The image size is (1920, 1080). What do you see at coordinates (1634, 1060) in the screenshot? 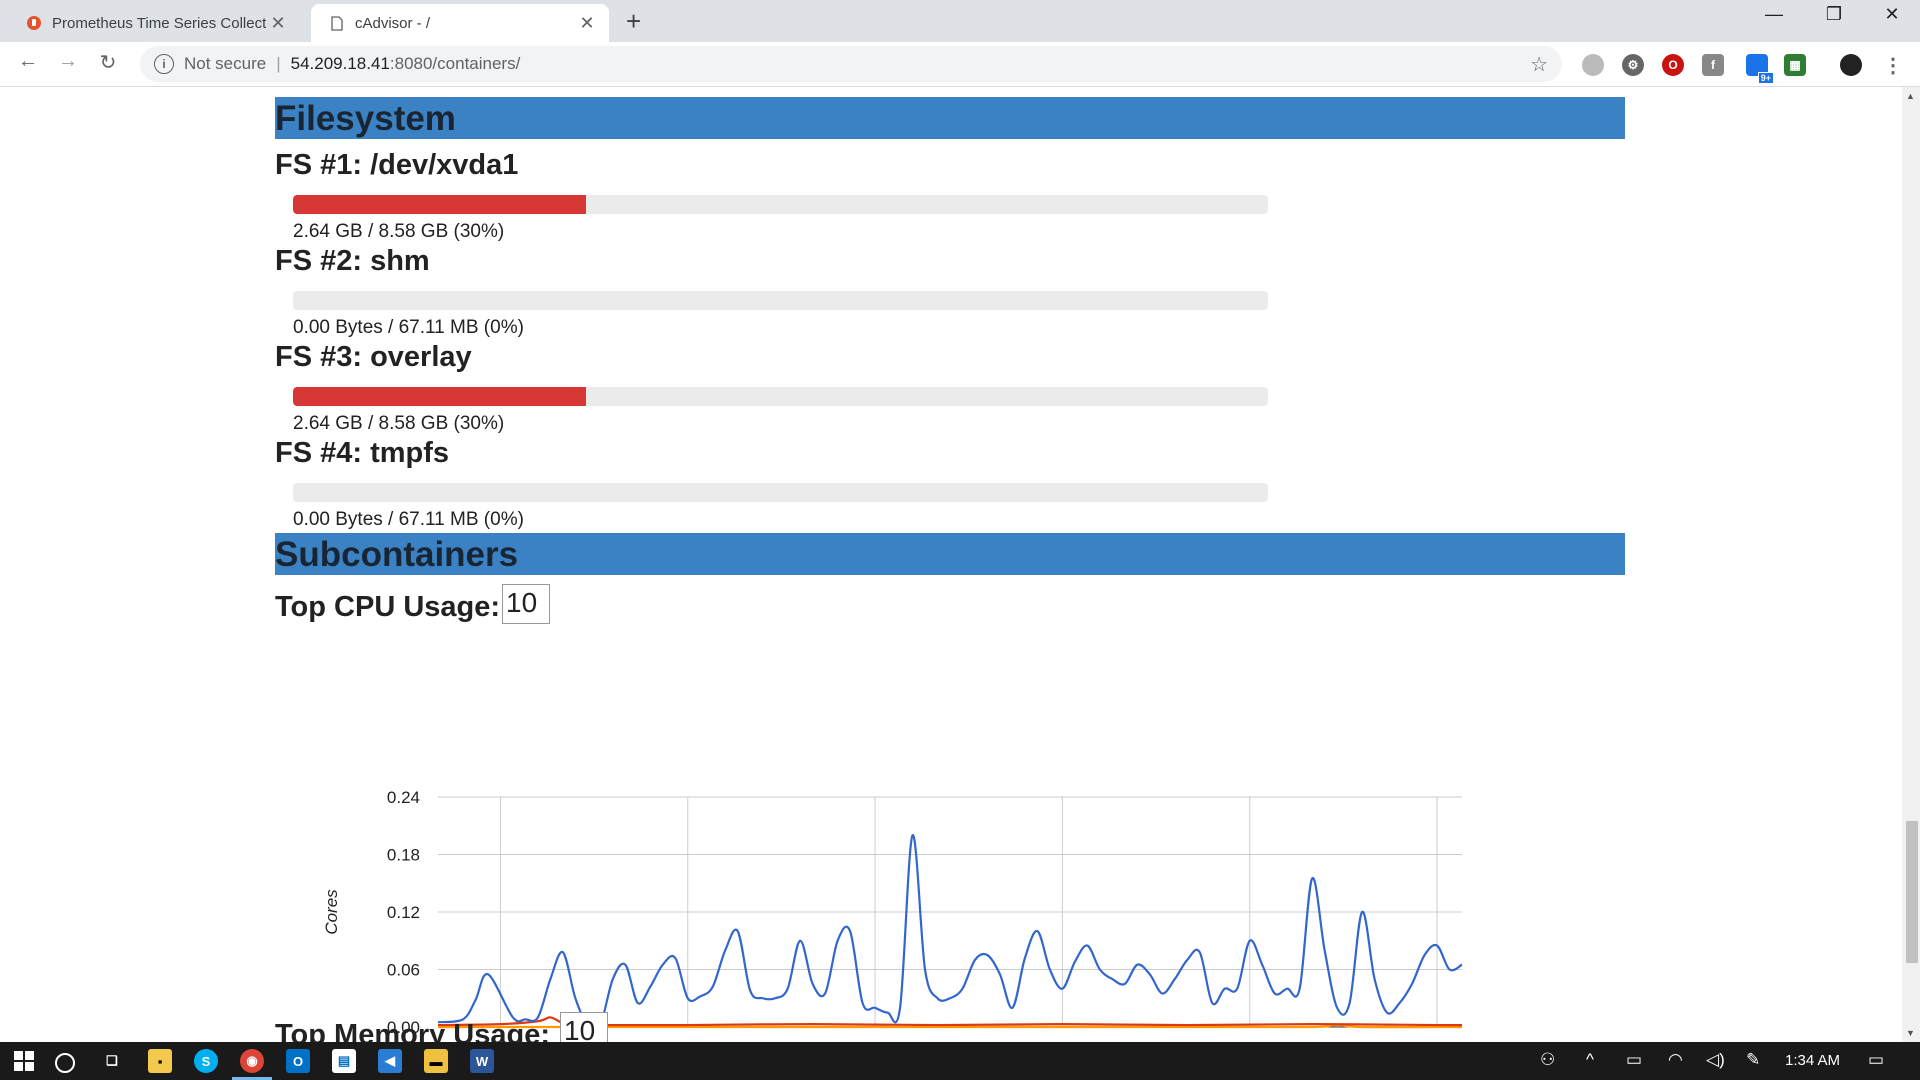
I see `battery-icon: ▭` at bounding box center [1634, 1060].